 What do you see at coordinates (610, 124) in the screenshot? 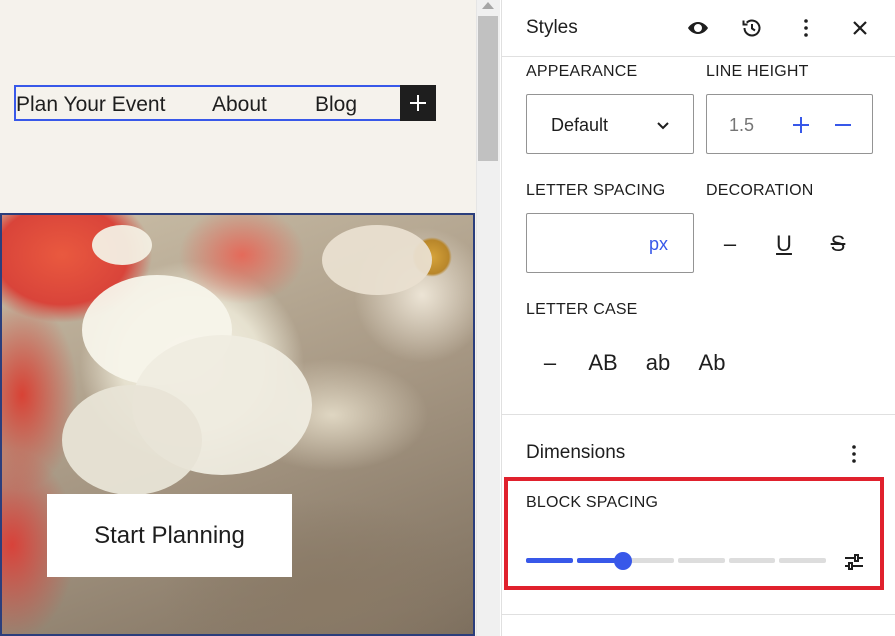
I see `appearance-select: Default` at bounding box center [610, 124].